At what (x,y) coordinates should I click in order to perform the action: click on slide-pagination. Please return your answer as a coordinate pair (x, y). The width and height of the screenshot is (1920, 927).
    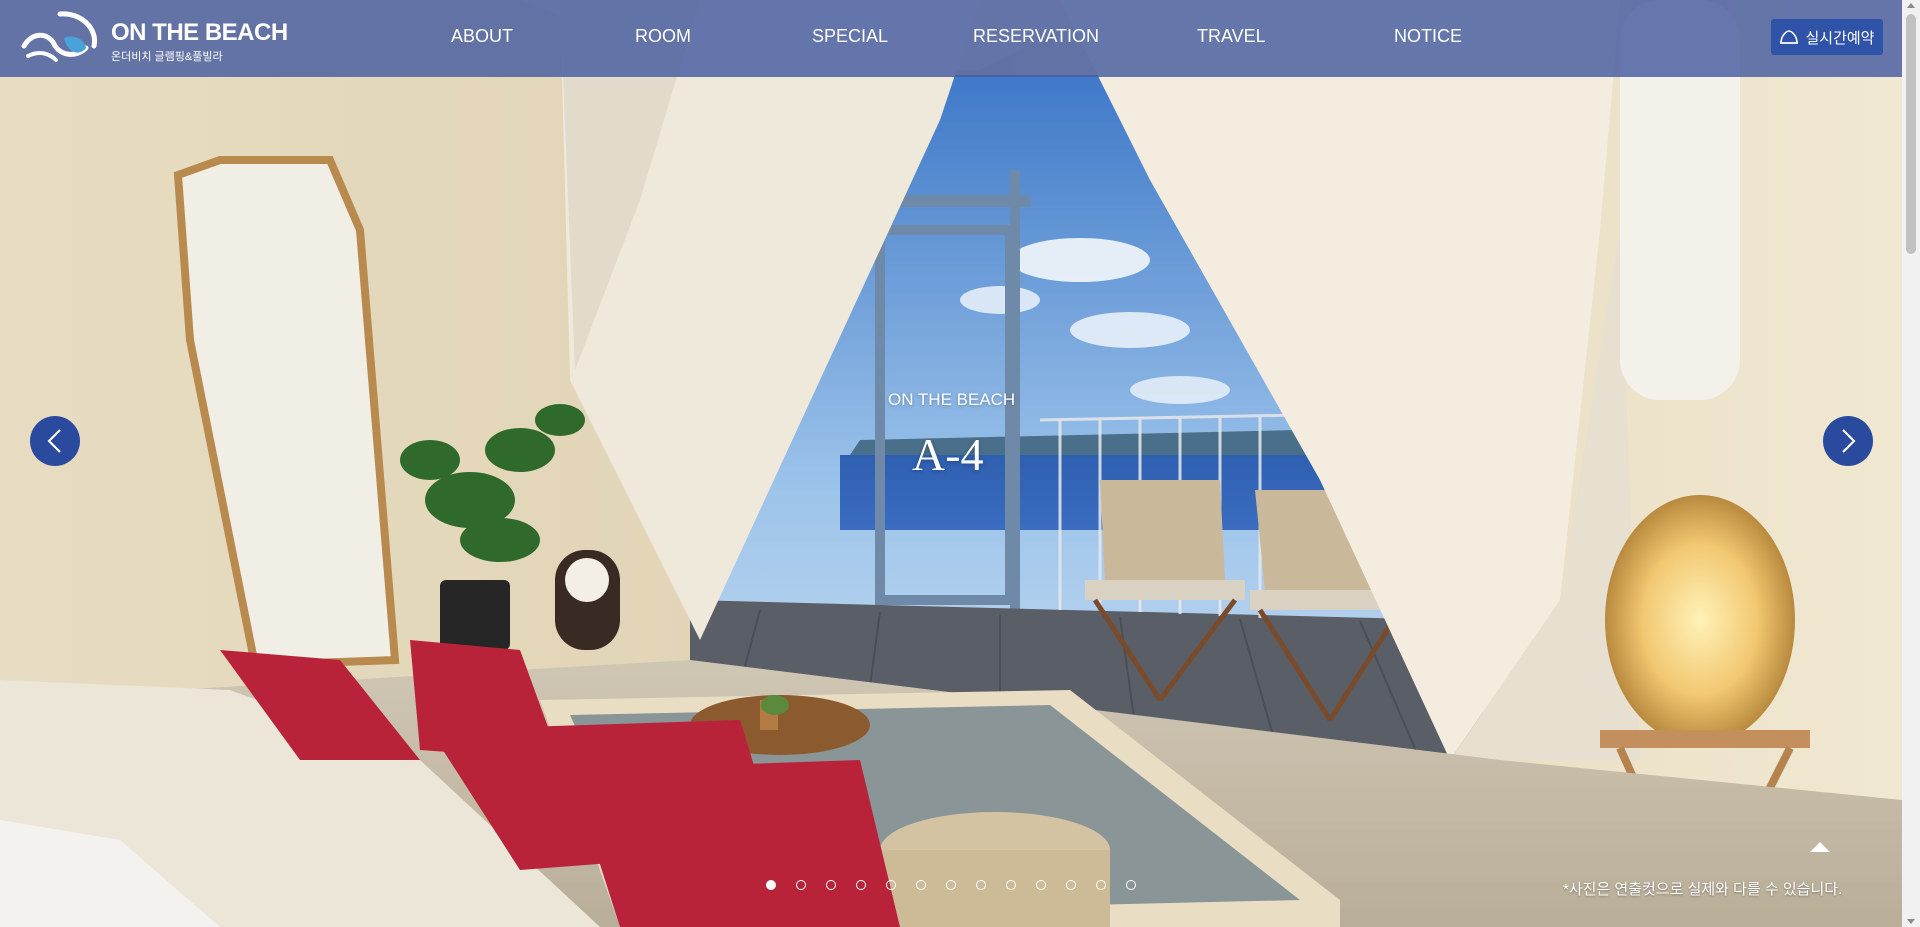
    Looking at the image, I should click on (961, 885).